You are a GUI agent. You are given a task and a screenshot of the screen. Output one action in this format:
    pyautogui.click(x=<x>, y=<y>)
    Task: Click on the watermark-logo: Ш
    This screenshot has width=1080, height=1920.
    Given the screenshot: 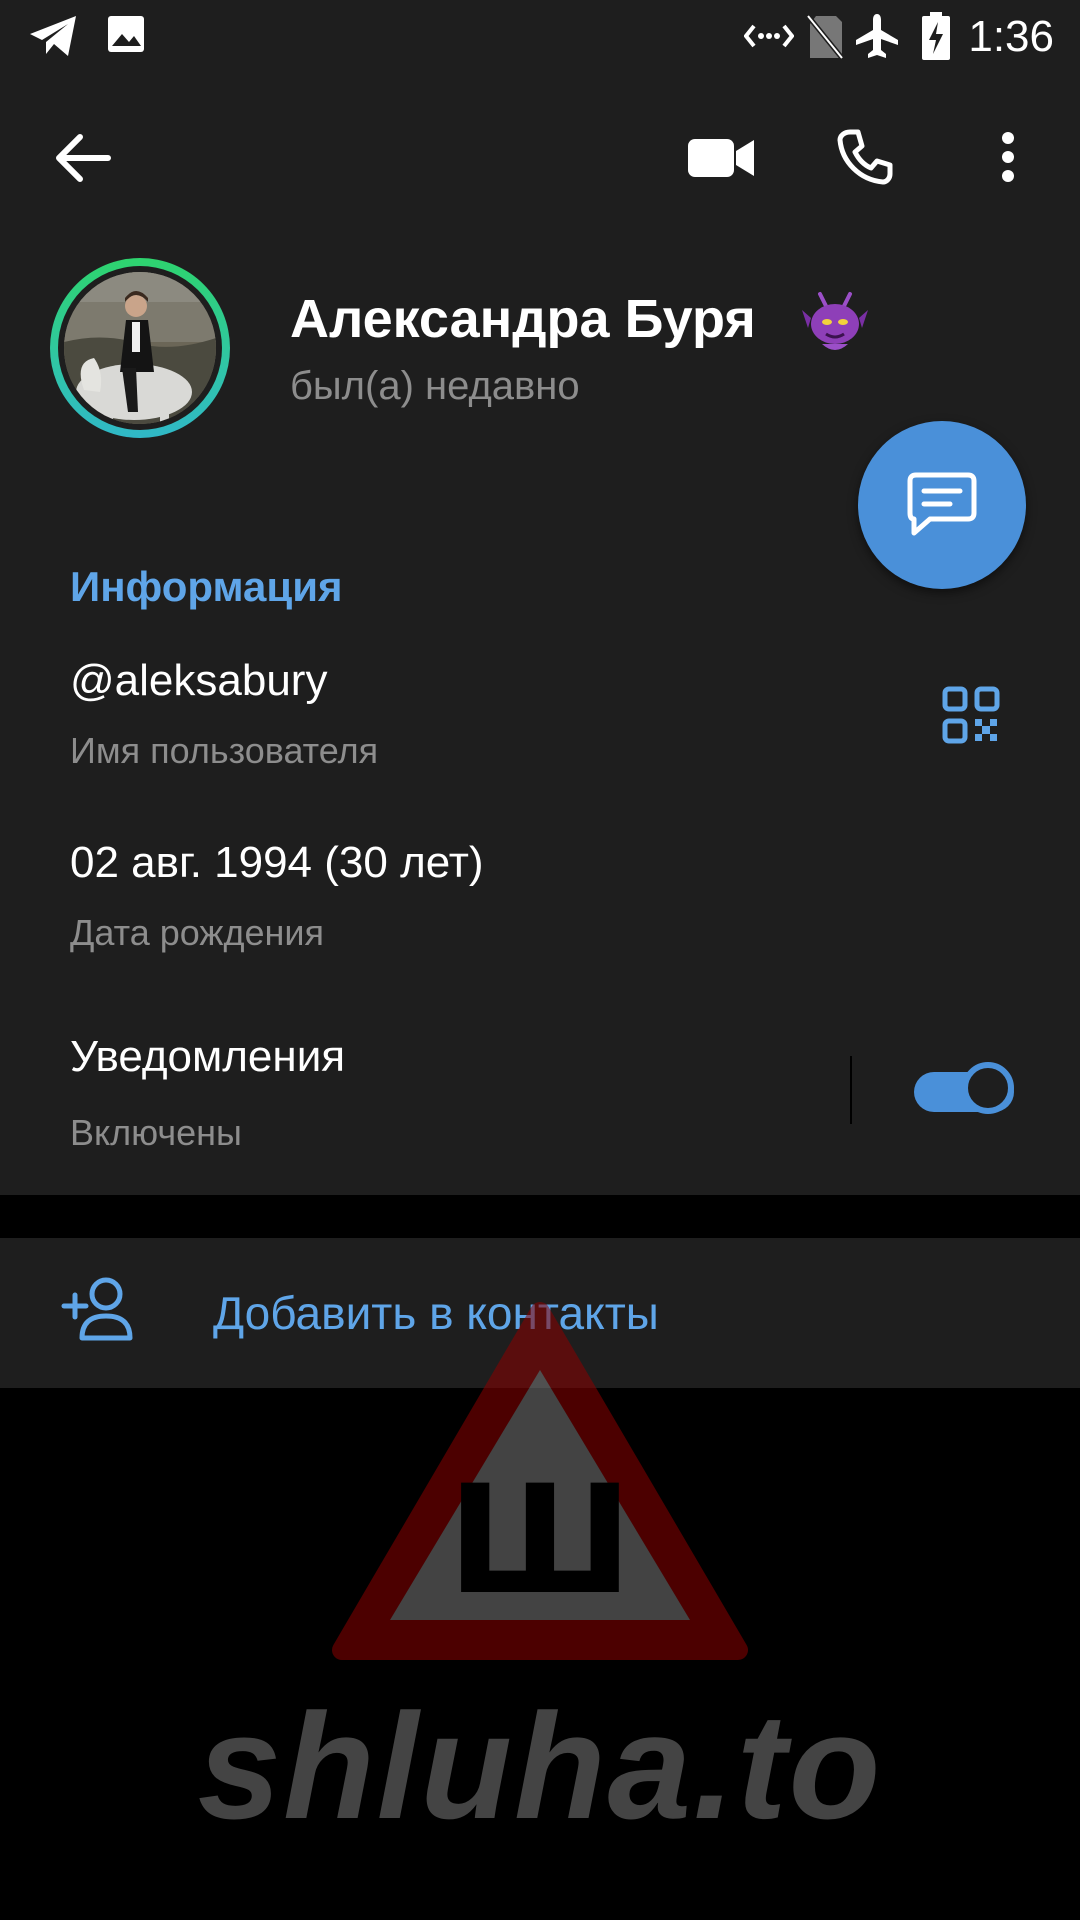 What is the action you would take?
    pyautogui.click(x=540, y=1481)
    